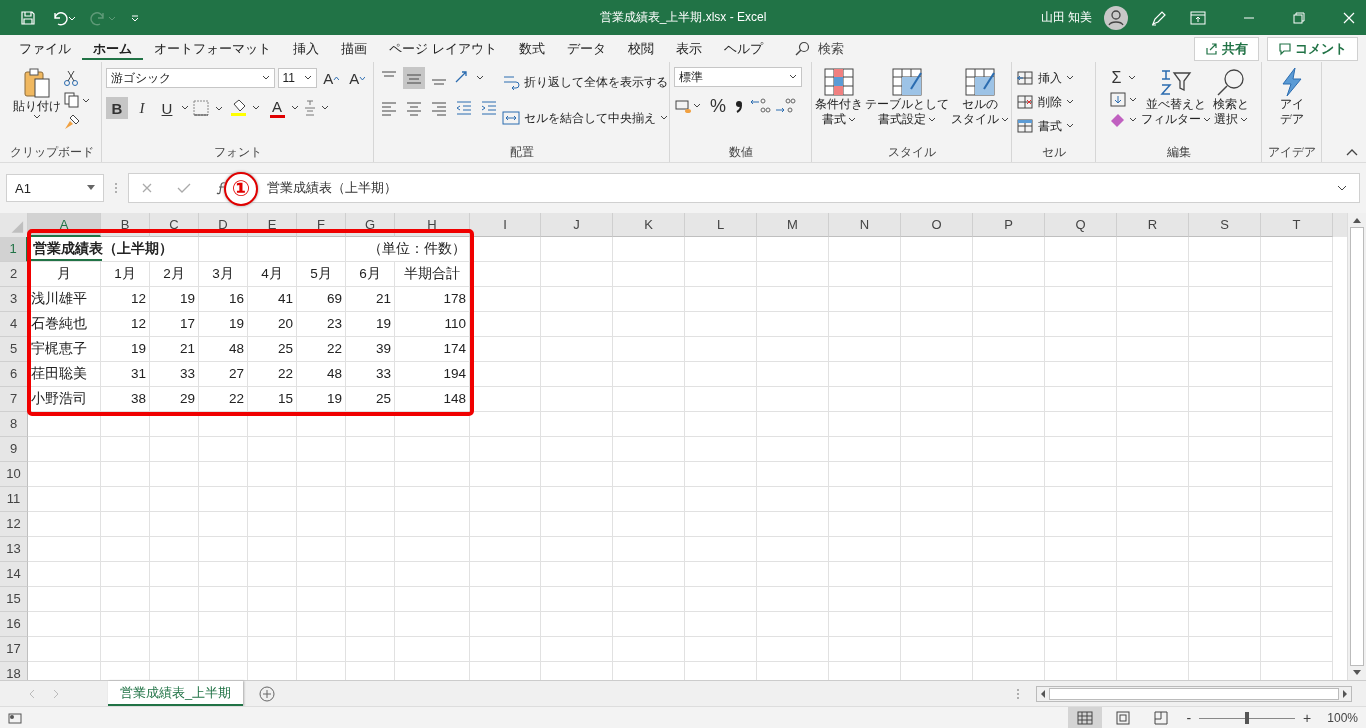 This screenshot has width=1366, height=728. I want to click on row-header: 18, so click(14, 671).